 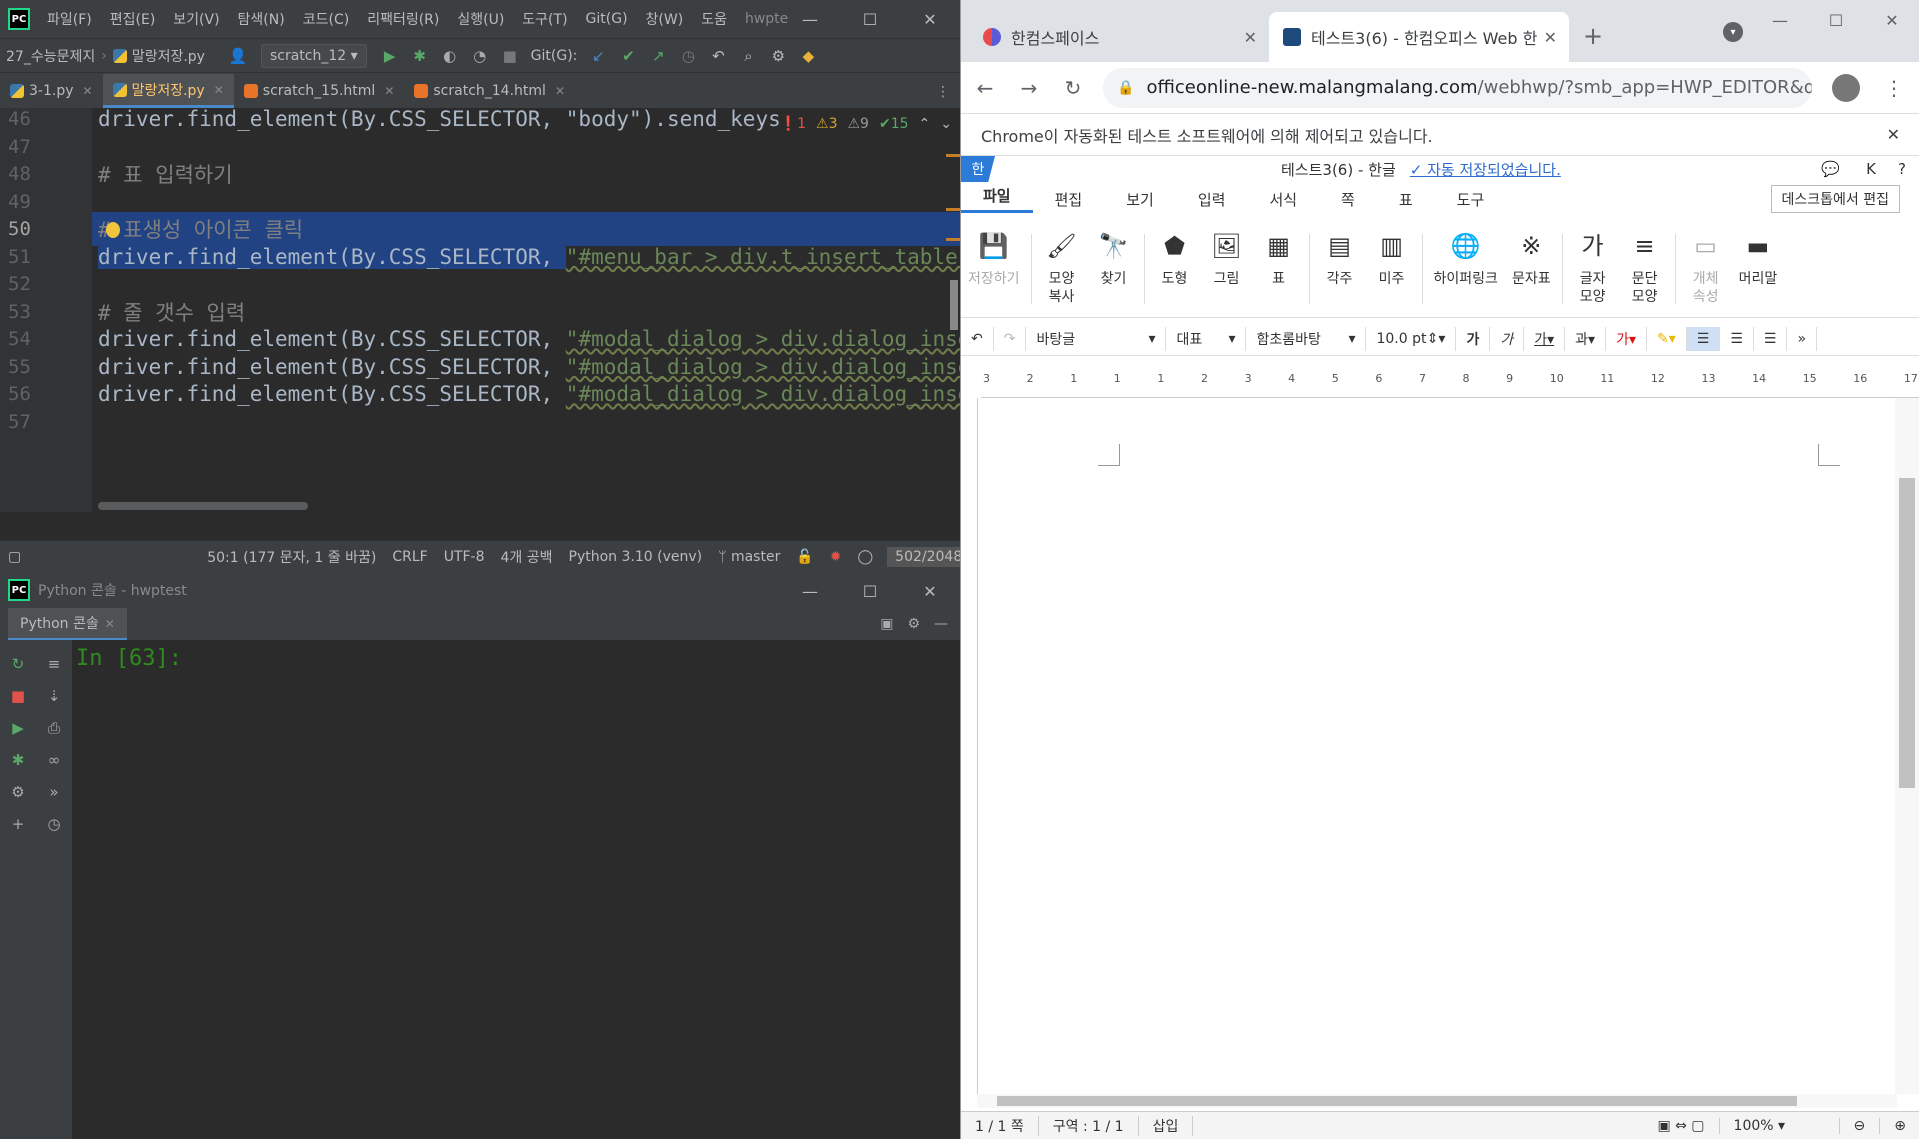 What do you see at coordinates (113, 230) in the screenshot?
I see `lightbulb-icon` at bounding box center [113, 230].